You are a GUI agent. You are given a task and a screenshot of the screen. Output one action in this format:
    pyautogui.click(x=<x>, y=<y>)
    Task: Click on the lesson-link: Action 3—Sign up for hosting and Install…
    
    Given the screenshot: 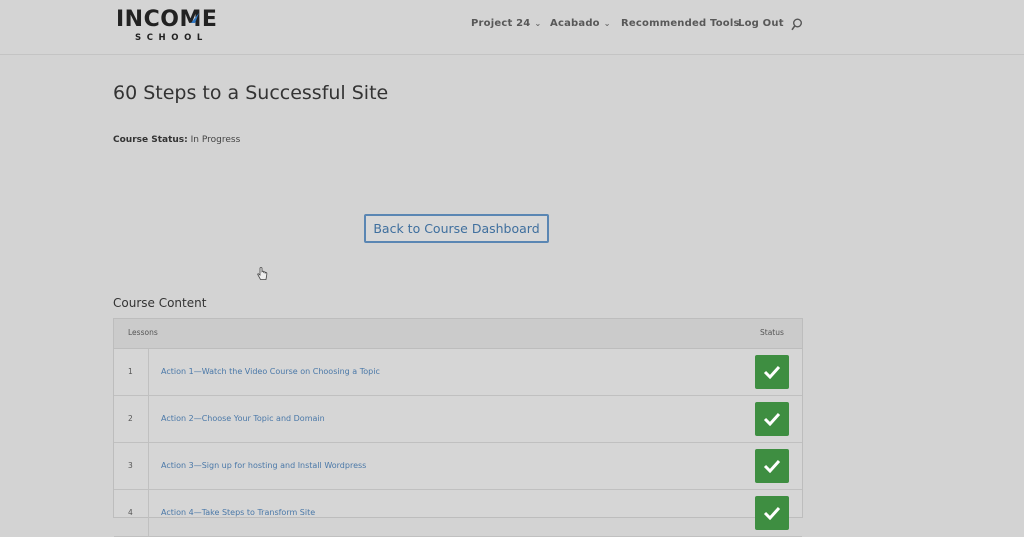 What is the action you would take?
    pyautogui.click(x=263, y=465)
    